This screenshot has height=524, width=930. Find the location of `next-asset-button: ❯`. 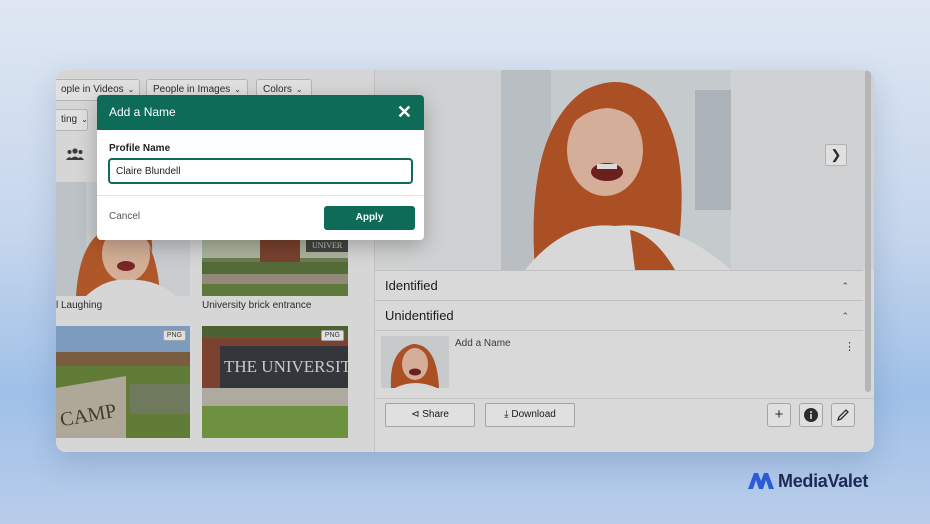

next-asset-button: ❯ is located at coordinates (836, 155).